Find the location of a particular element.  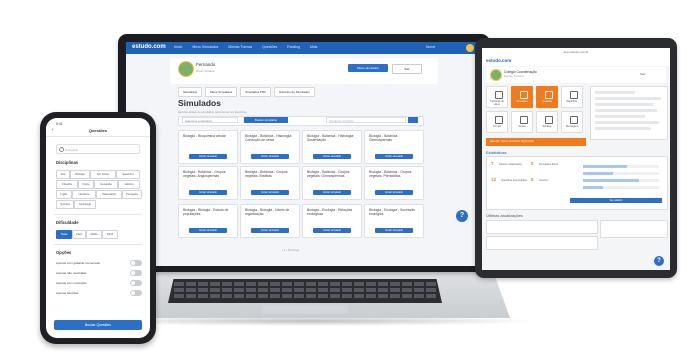

search-input: Pesquisar is located at coordinates (98, 149).